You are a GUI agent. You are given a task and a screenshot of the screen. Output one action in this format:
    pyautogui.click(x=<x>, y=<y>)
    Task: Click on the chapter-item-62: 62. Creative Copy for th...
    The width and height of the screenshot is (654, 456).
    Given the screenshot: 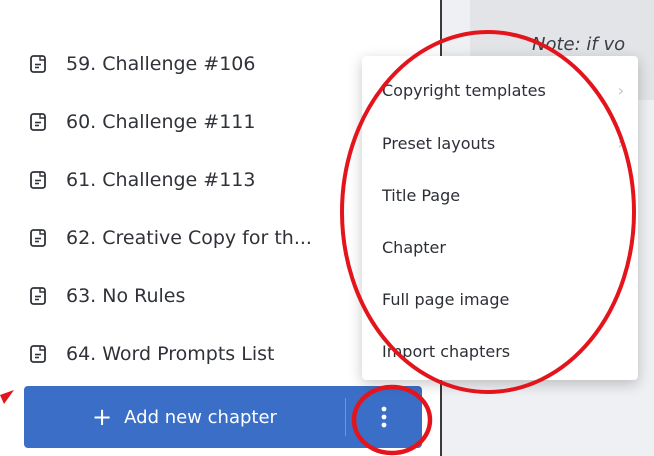 What is the action you would take?
    pyautogui.click(x=202, y=238)
    